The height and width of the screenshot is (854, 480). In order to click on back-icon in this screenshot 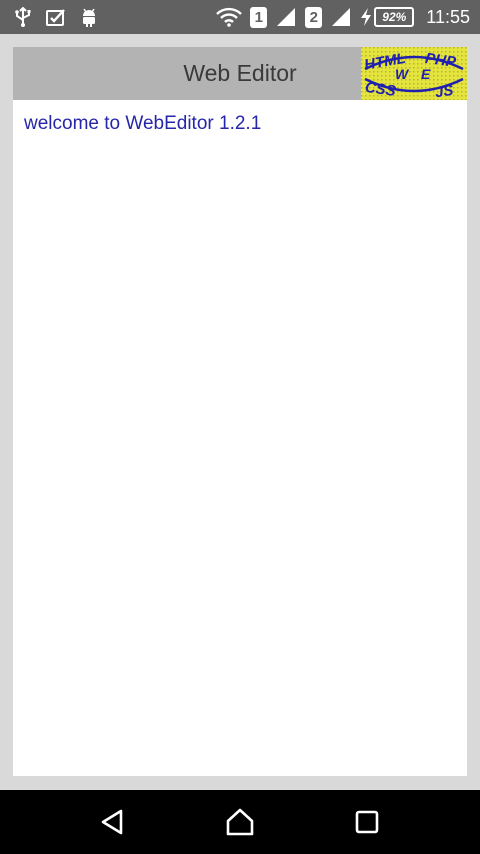, I will do `click(112, 822)`.